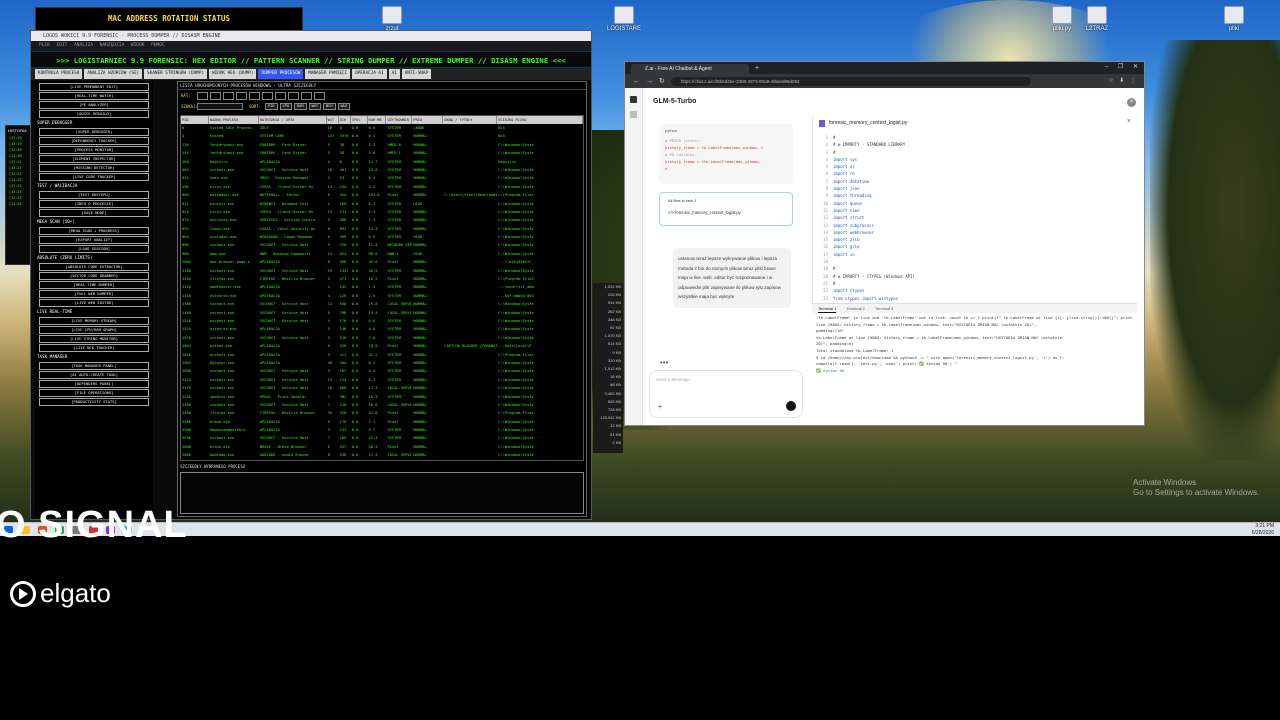  I want to click on sort-button: CPU, so click(285, 106).